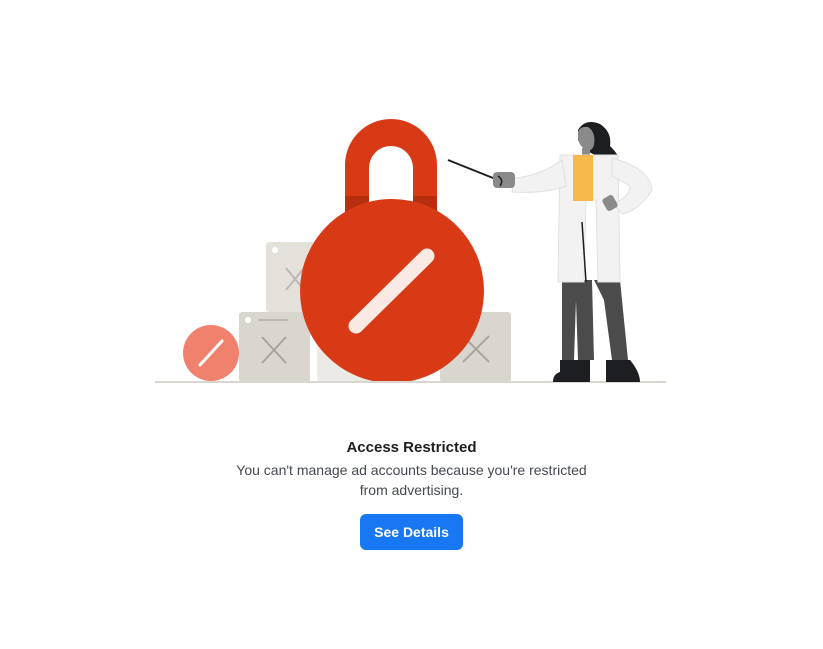 Image resolution: width=823 pixels, height=649 pixels. I want to click on front-left-box, so click(274, 347).